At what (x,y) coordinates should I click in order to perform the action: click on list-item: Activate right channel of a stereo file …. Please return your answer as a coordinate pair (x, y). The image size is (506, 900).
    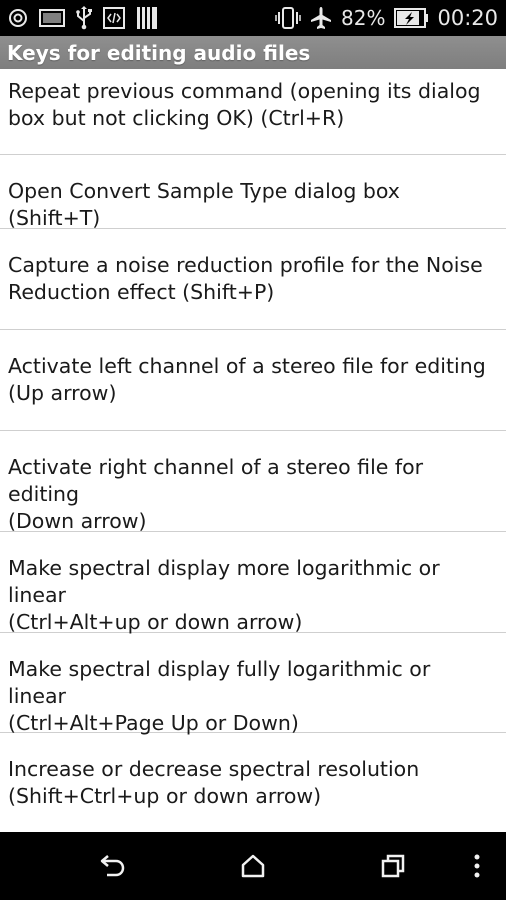
    Looking at the image, I should click on (253, 483).